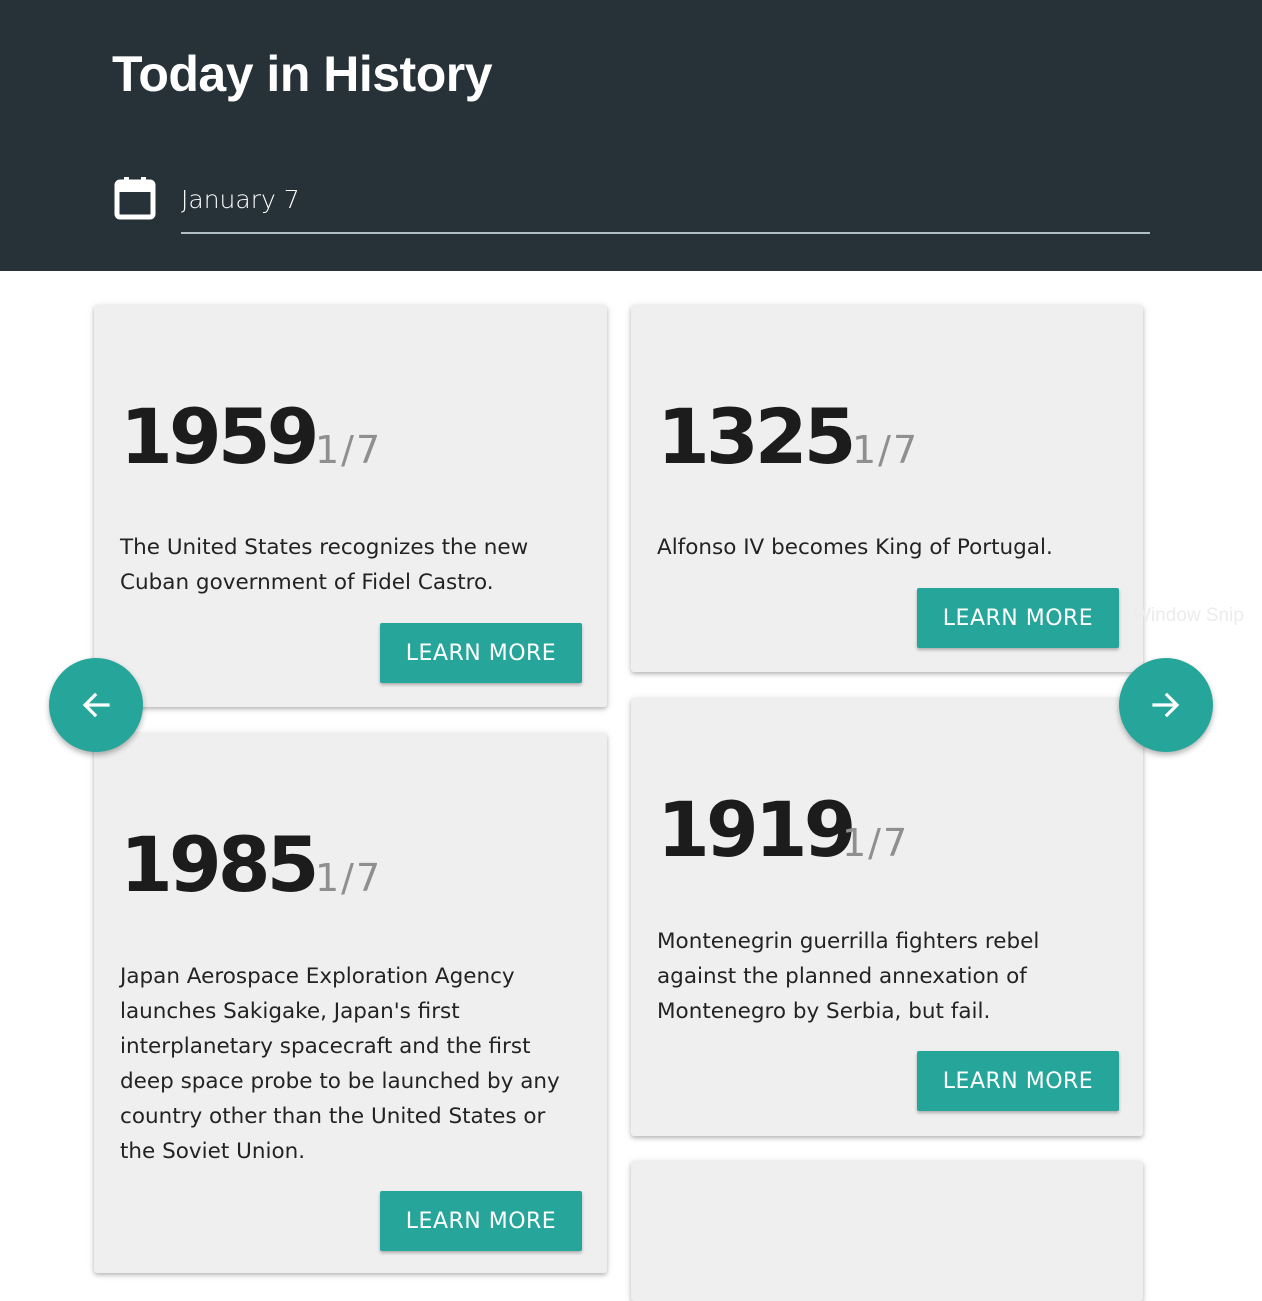 The height and width of the screenshot is (1301, 1262). Describe the element at coordinates (757, 829) in the screenshot. I see `event-year: 1919` at that location.